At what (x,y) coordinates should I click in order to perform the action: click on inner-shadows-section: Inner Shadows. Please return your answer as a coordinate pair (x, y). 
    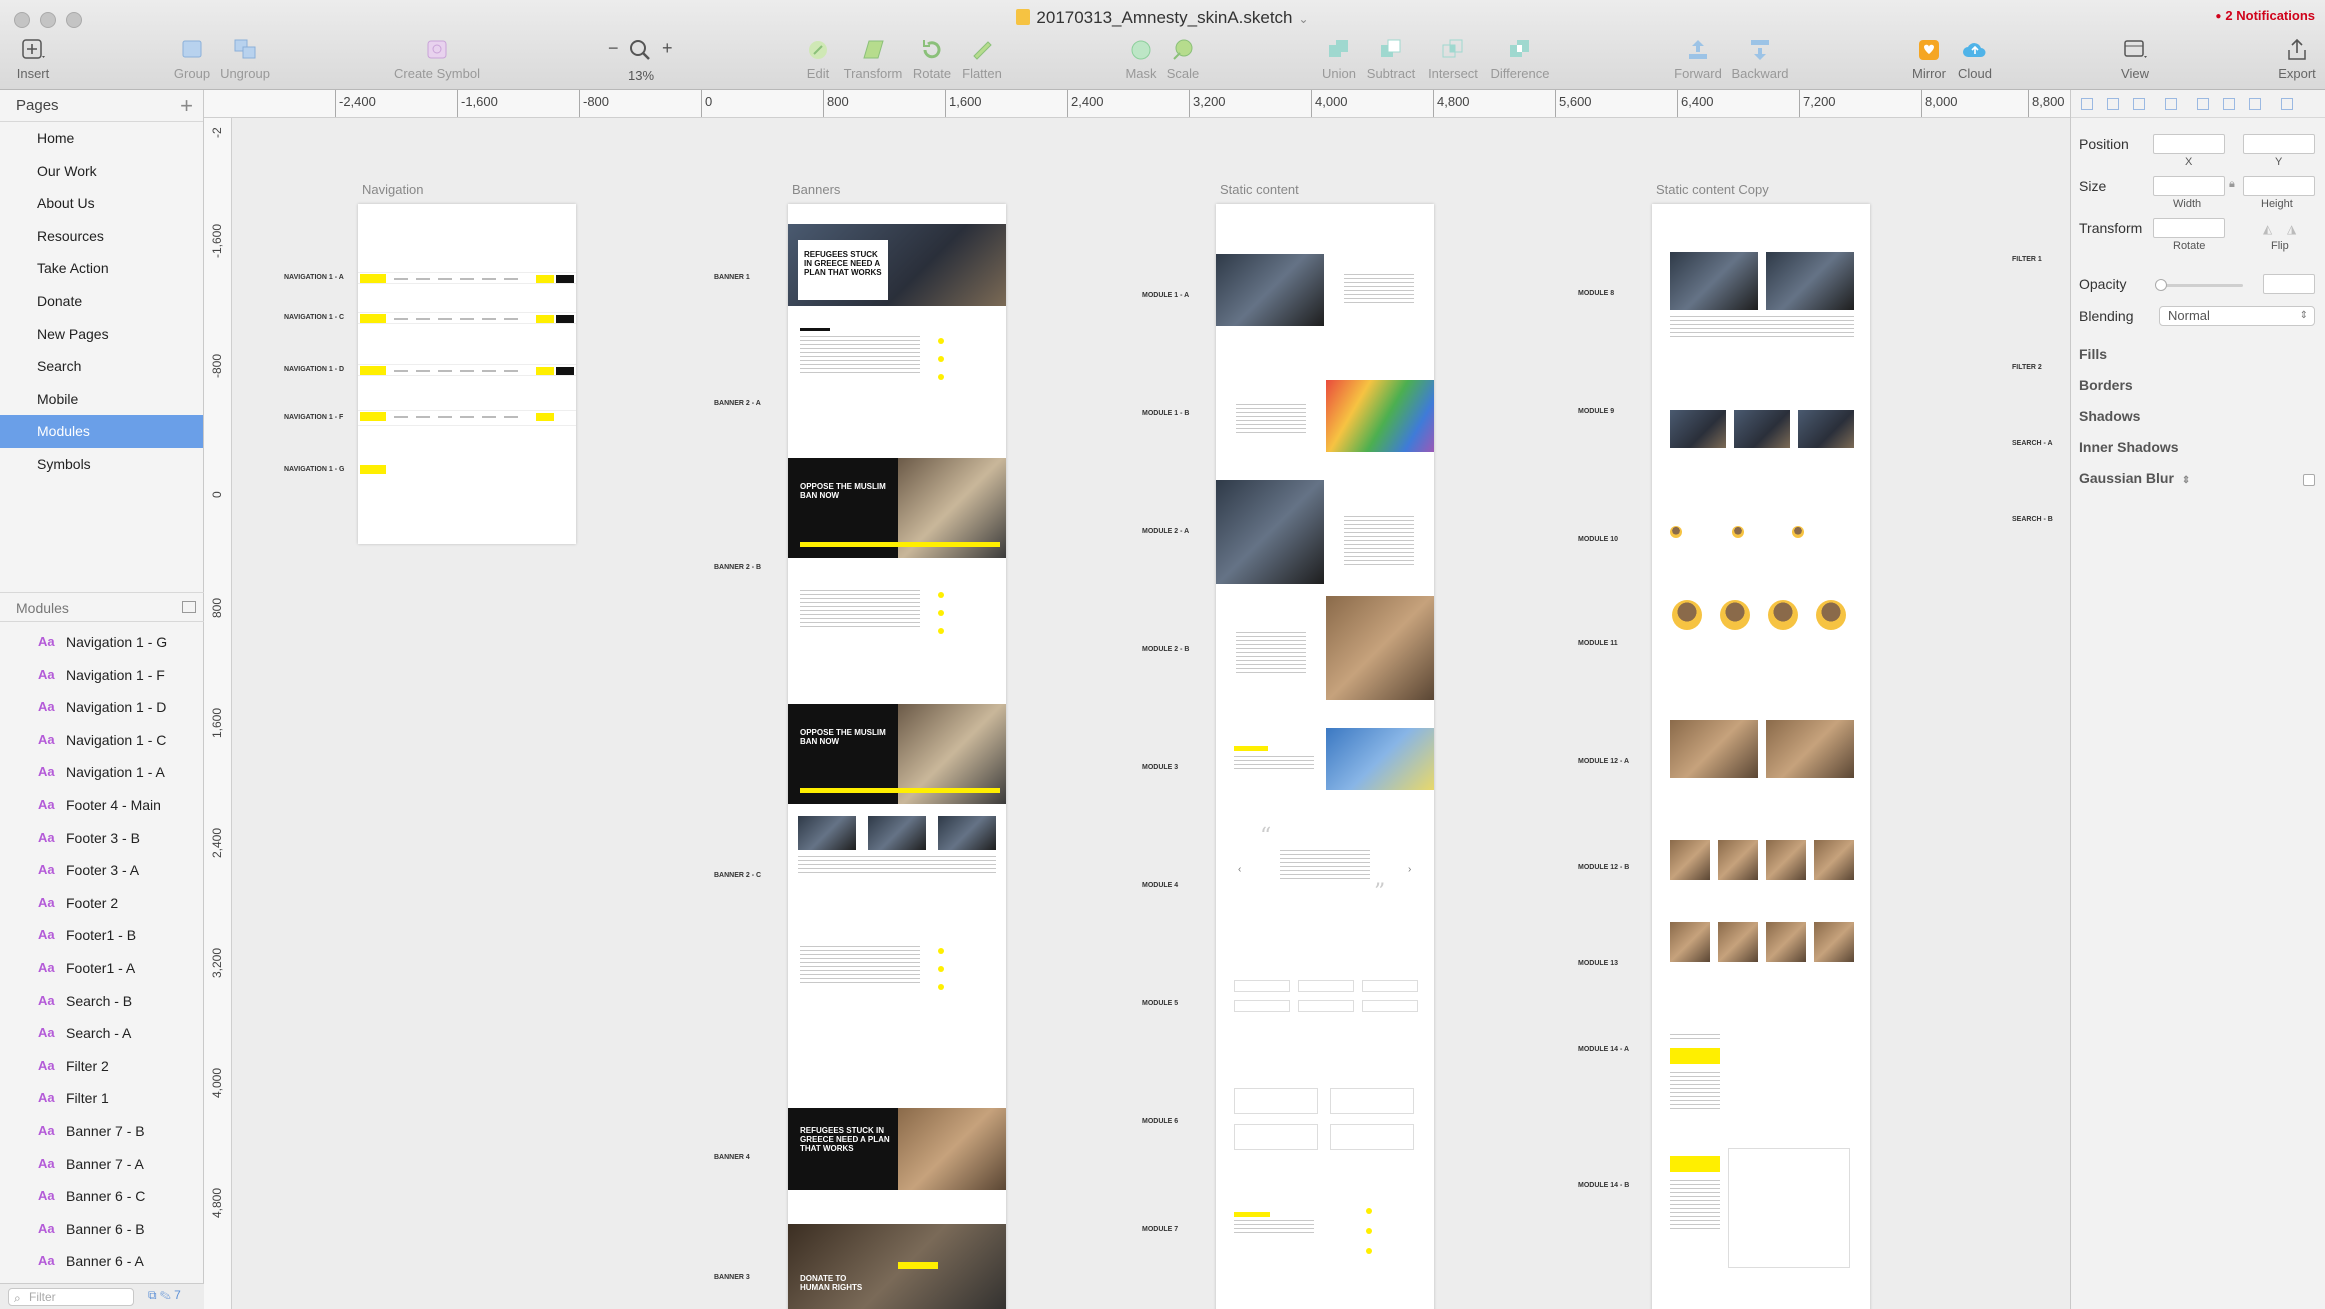
    Looking at the image, I should click on (2129, 447).